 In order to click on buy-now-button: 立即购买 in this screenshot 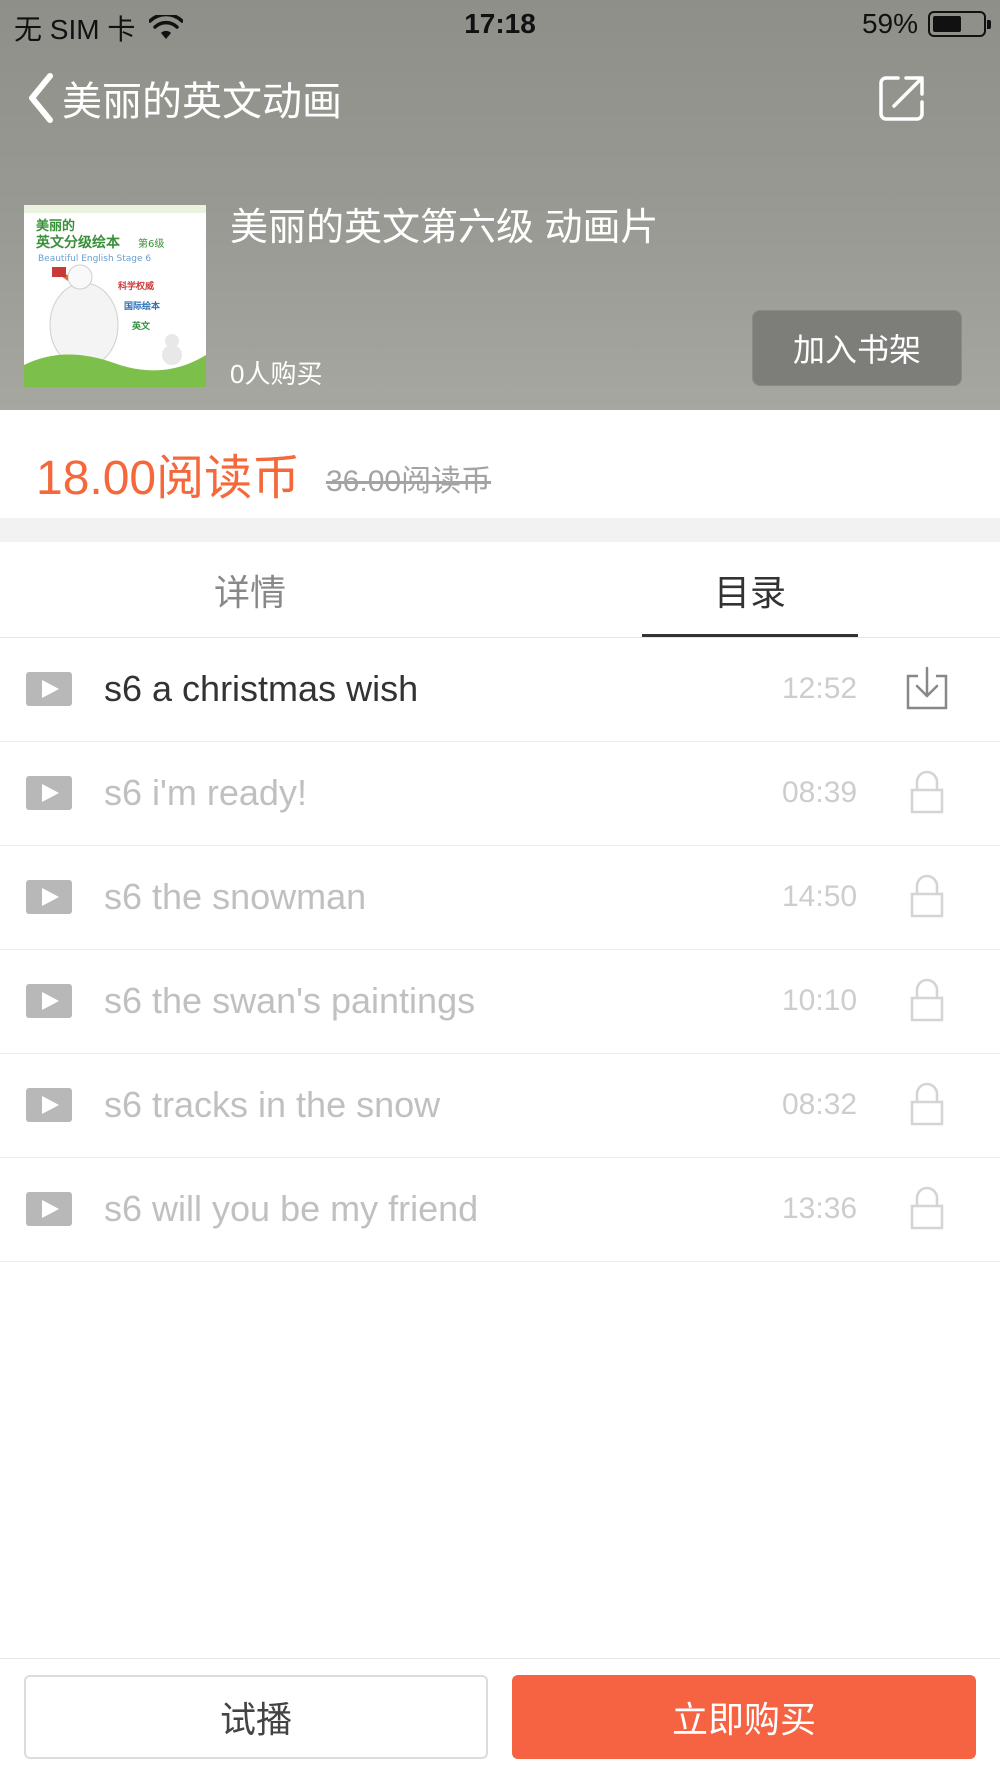, I will do `click(744, 1717)`.